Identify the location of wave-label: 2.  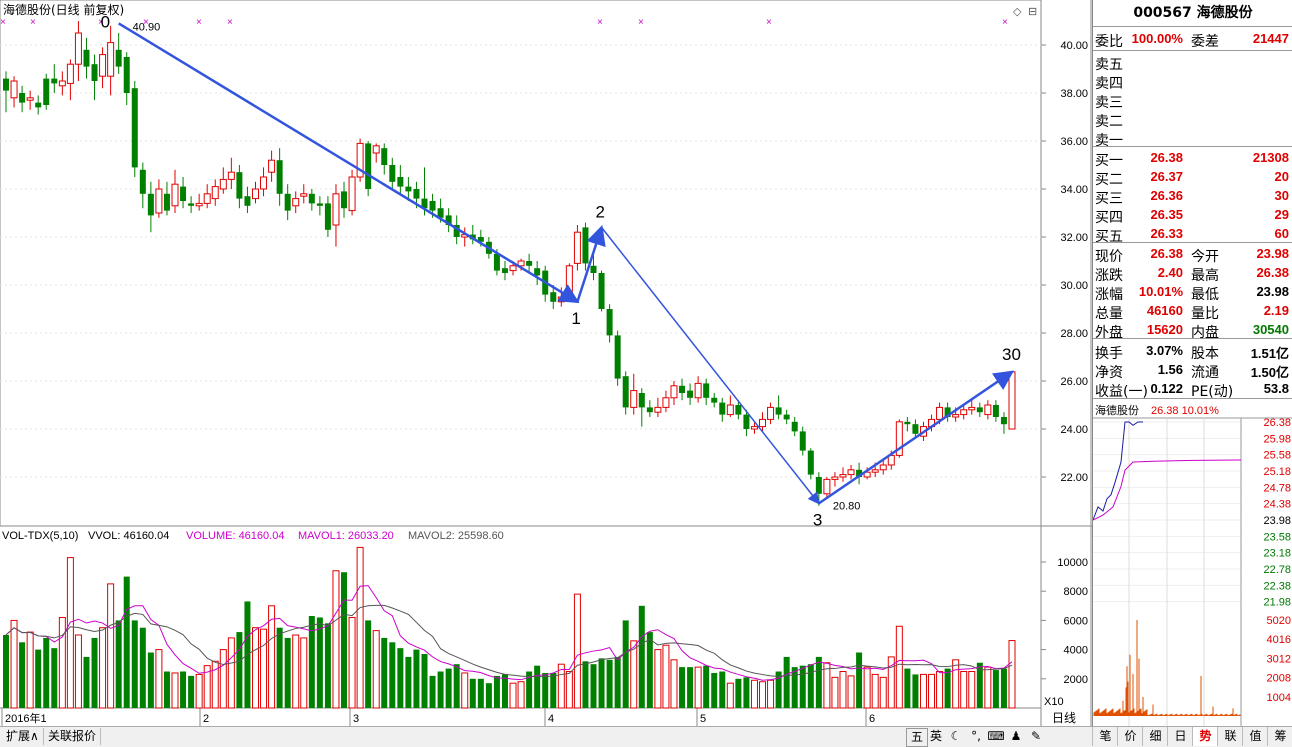
(600, 211).